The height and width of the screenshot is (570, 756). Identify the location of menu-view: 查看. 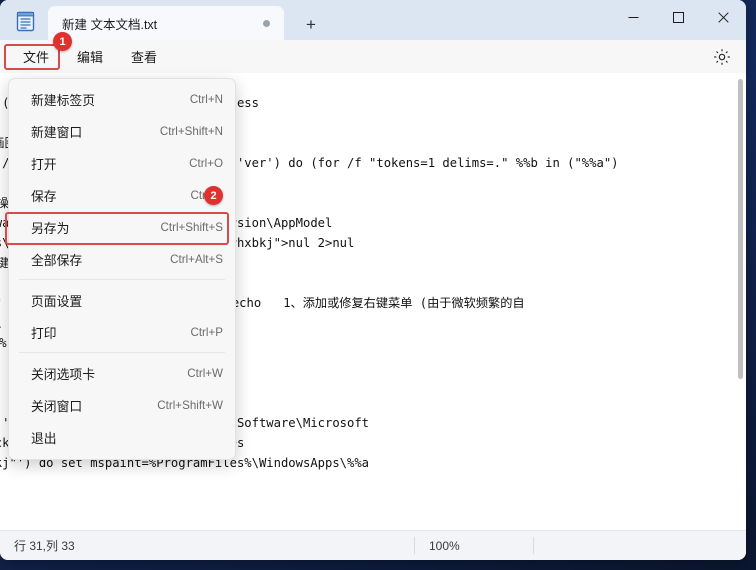
(144, 56).